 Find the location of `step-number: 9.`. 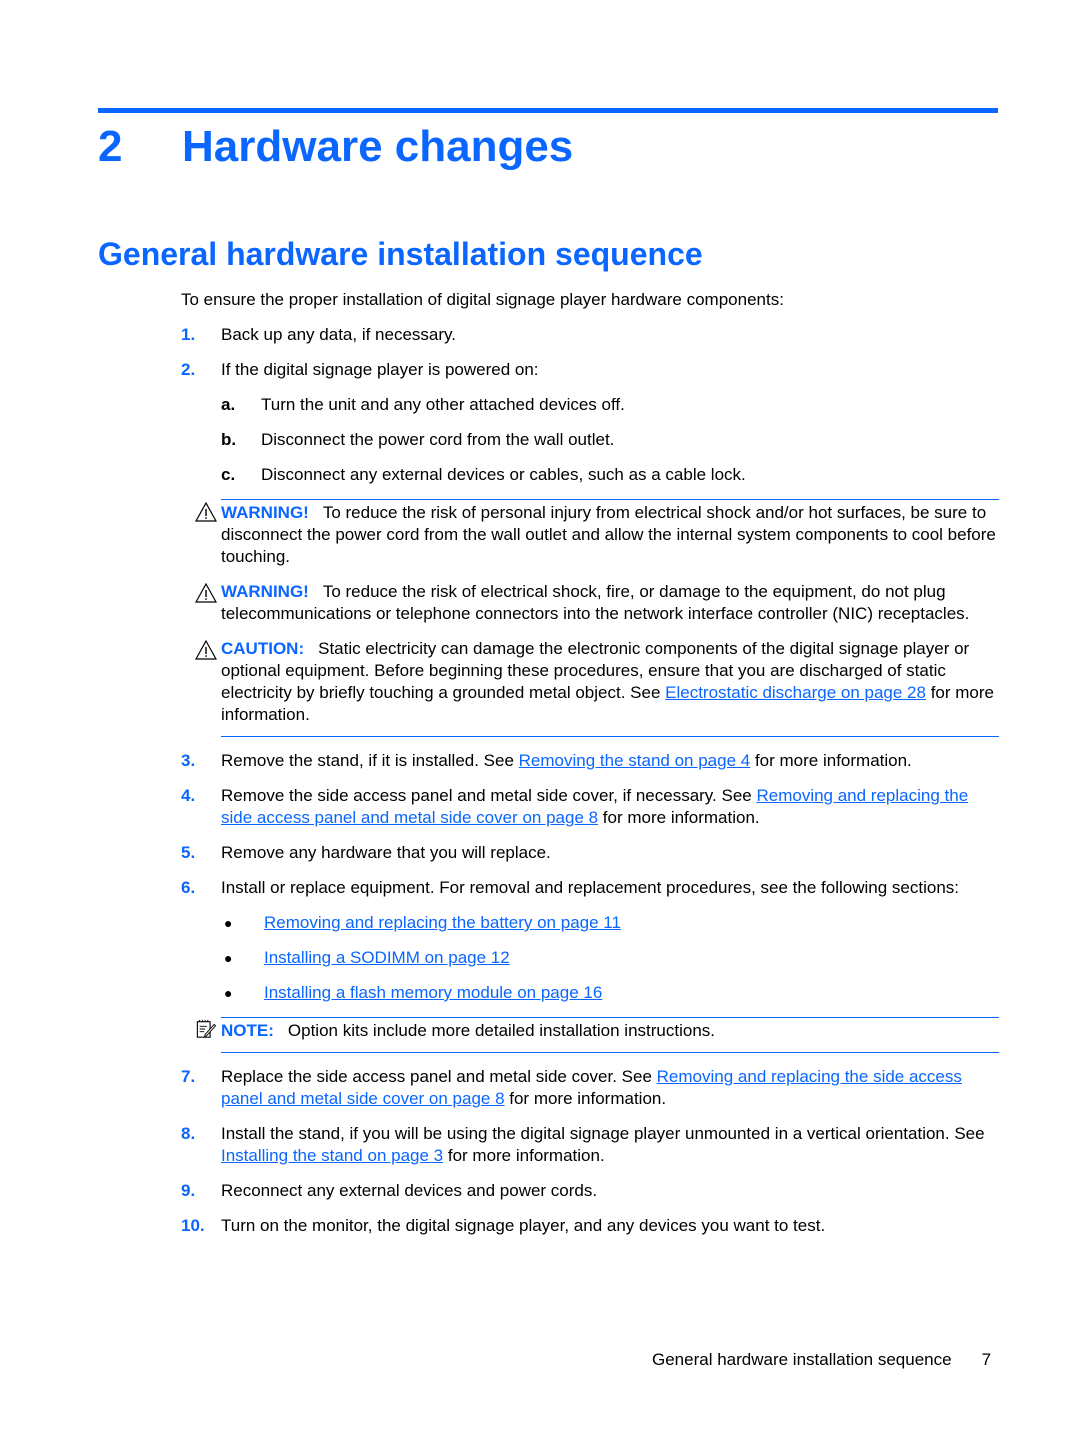

step-number: 9. is located at coordinates (188, 1190).